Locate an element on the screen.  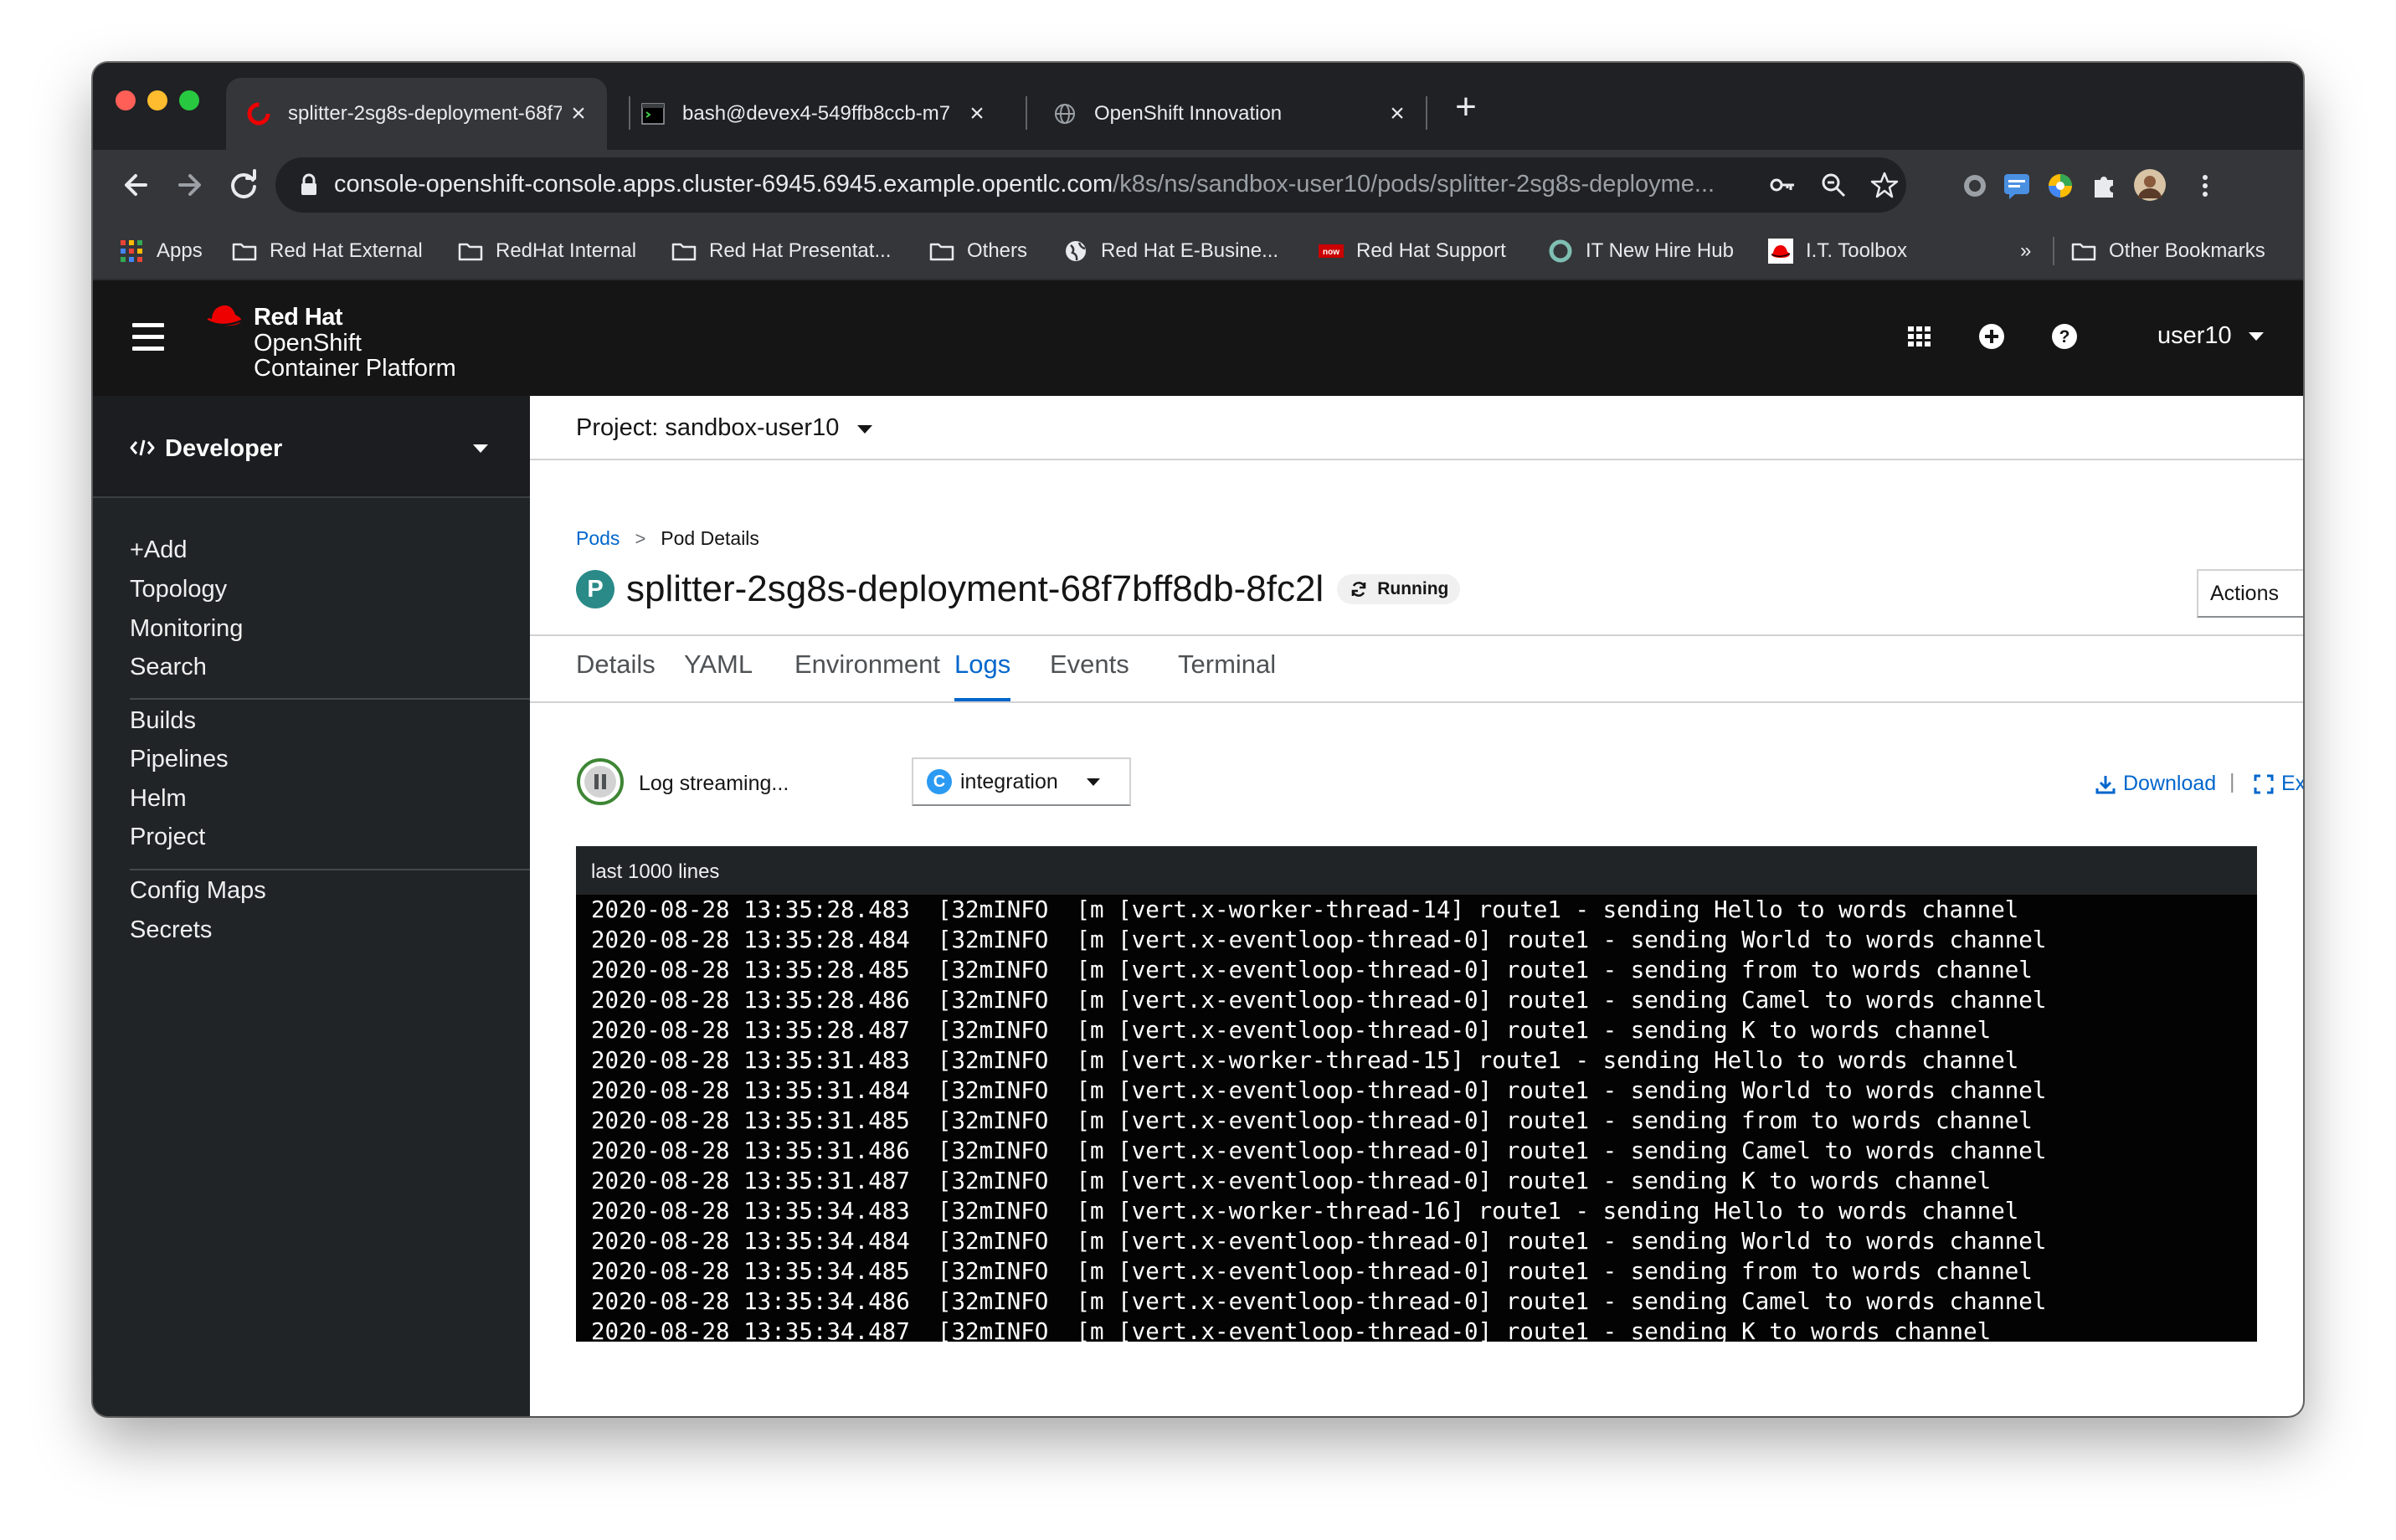
extension-colorful-icon is located at coordinates (2060, 186).